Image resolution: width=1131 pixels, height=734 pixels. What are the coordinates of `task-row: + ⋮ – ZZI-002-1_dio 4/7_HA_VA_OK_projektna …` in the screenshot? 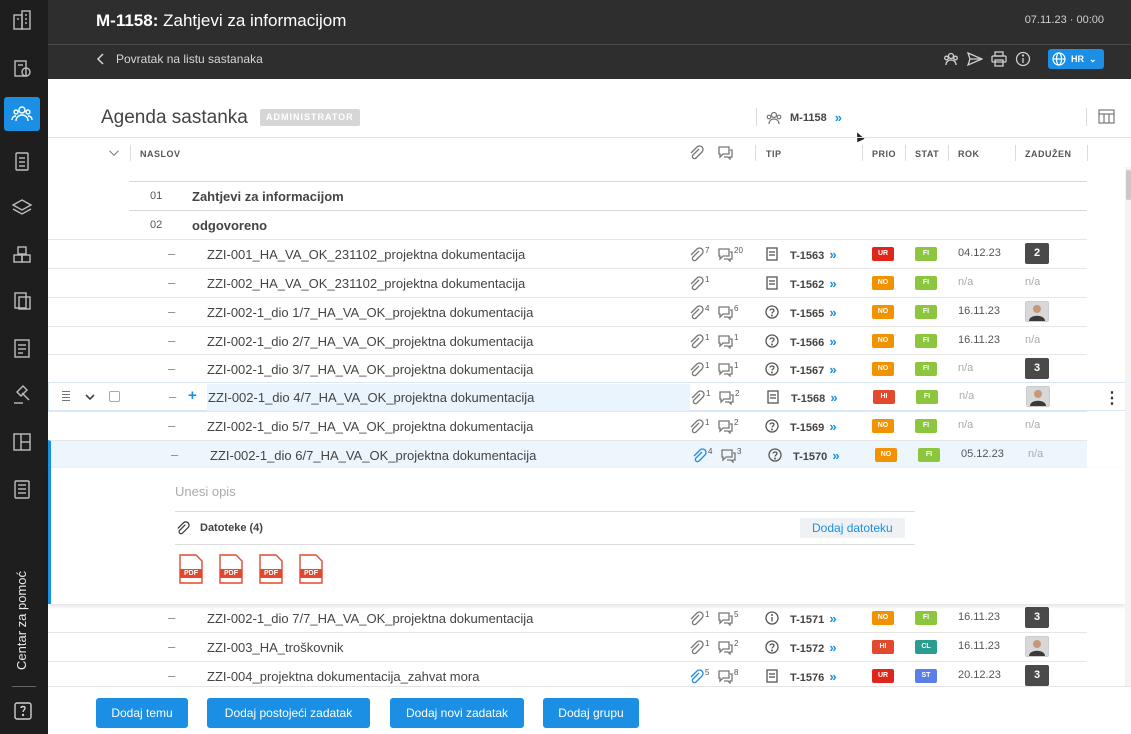 It's located at (587, 396).